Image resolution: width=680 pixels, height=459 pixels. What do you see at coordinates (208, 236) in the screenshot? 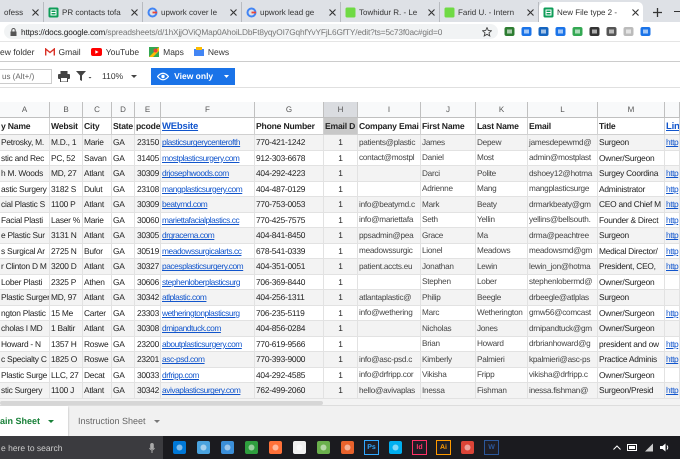
I see `link-cell: drgracema.com` at bounding box center [208, 236].